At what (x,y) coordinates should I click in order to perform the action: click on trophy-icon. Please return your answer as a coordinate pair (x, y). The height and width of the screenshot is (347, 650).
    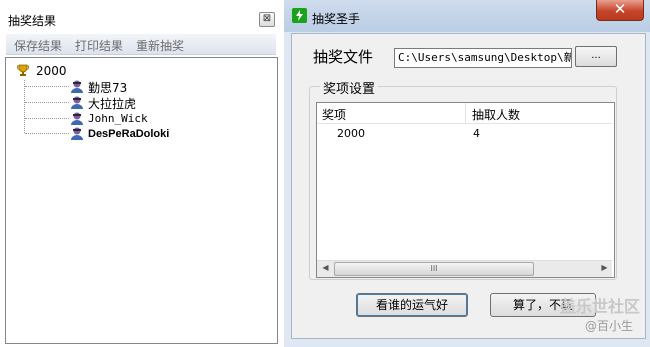
    Looking at the image, I should click on (23, 70).